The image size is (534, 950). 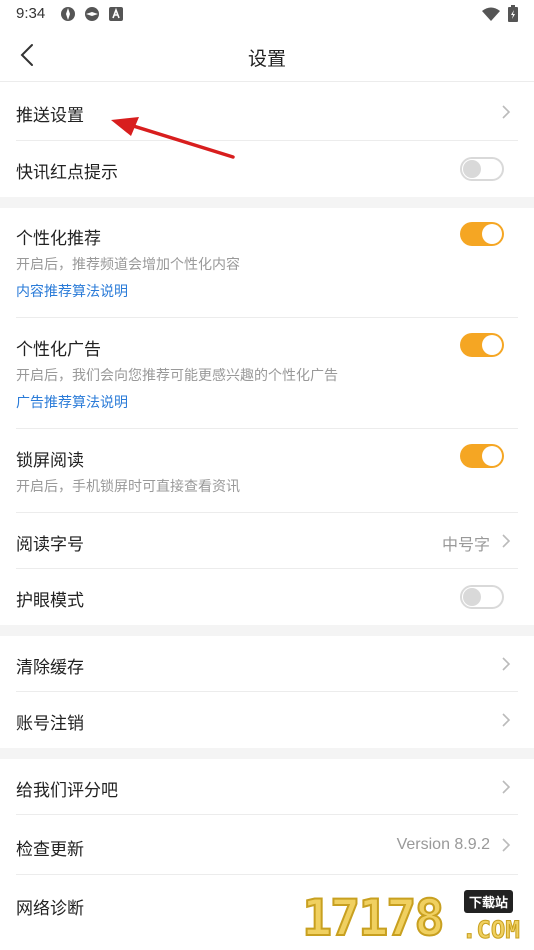 I want to click on personalized-rec-desc: 开启后，推荐频道会增加个性化内容, so click(x=128, y=265).